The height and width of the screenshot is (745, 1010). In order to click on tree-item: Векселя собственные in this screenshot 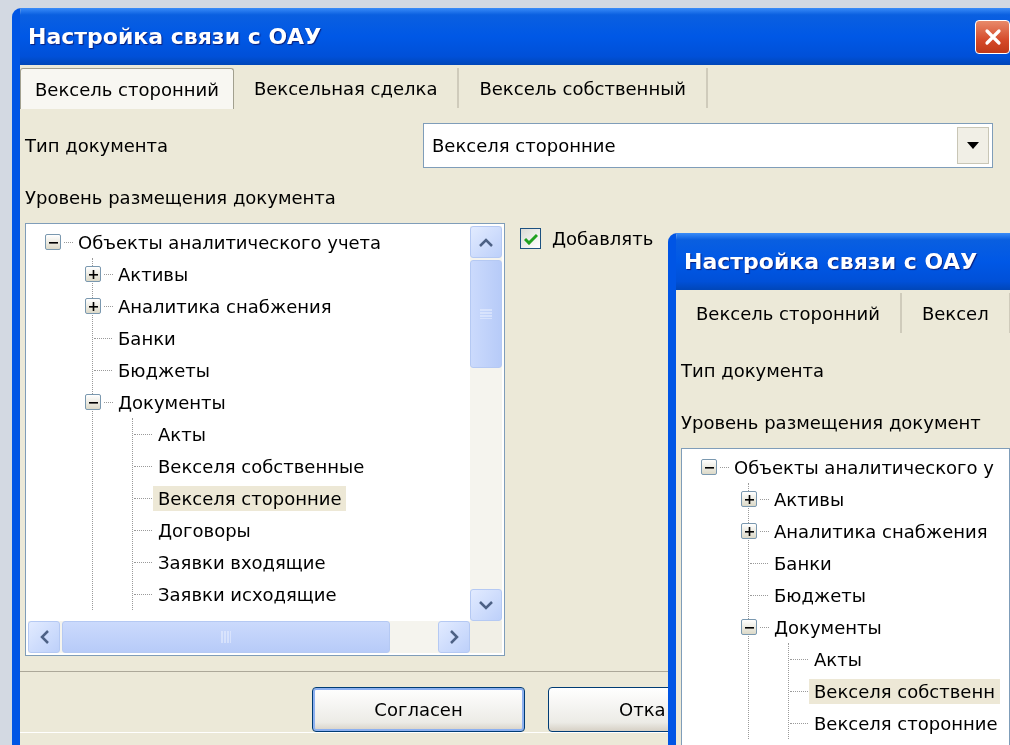, I will do `click(261, 466)`.